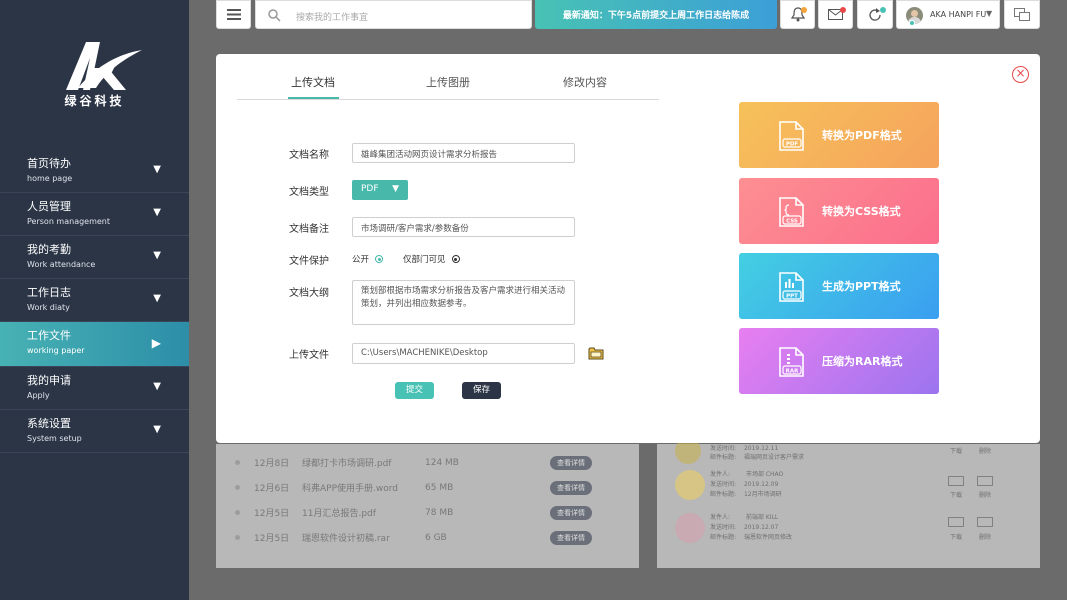 This screenshot has width=1067, height=600. I want to click on list-item: 12月6日 科弗APP使用手册.word 65 MB 查看详情, so click(430, 487).